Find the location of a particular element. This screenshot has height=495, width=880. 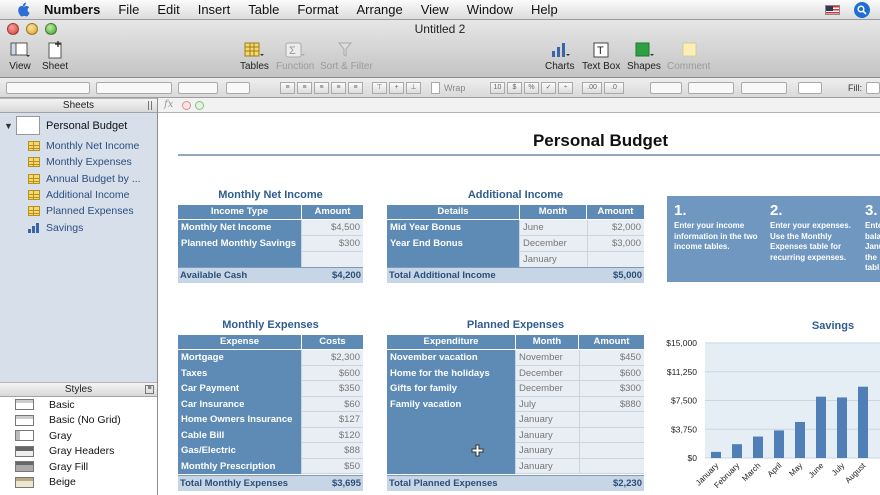

input-source-flag-icon is located at coordinates (832, 10).